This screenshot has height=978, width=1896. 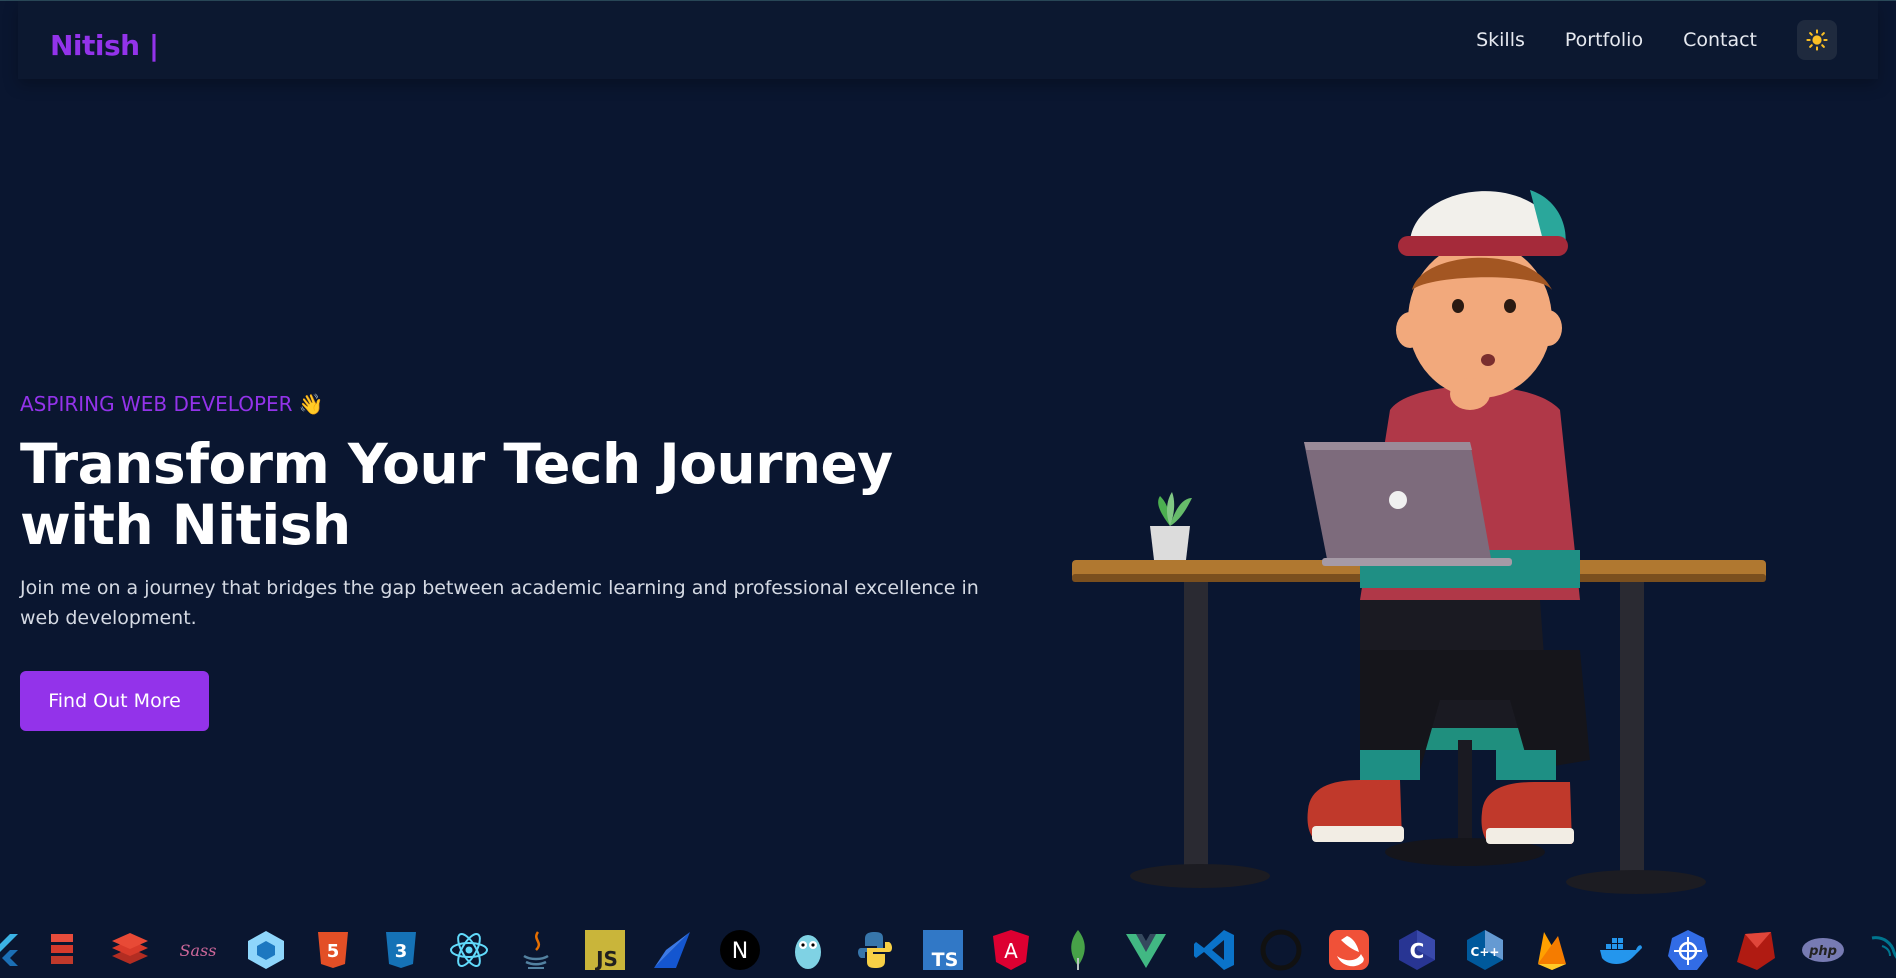 I want to click on cplusplus-icon-text: C++, so click(x=1485, y=952).